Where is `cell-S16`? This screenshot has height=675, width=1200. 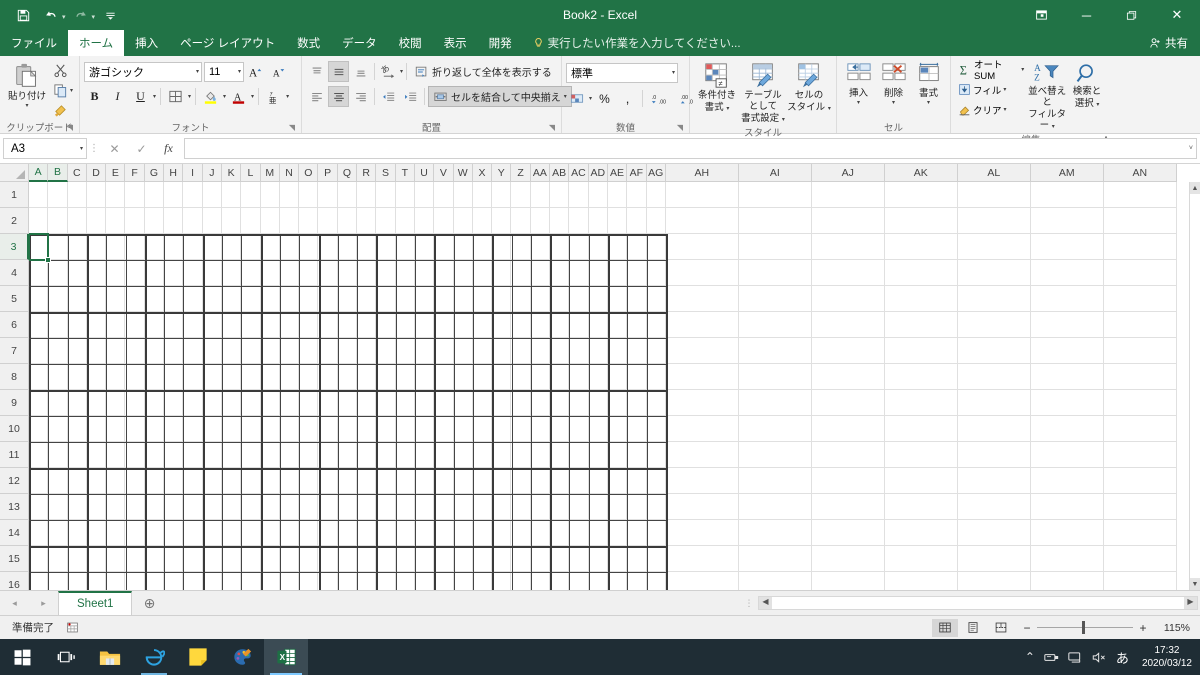
cell-S16 is located at coordinates (386, 581).